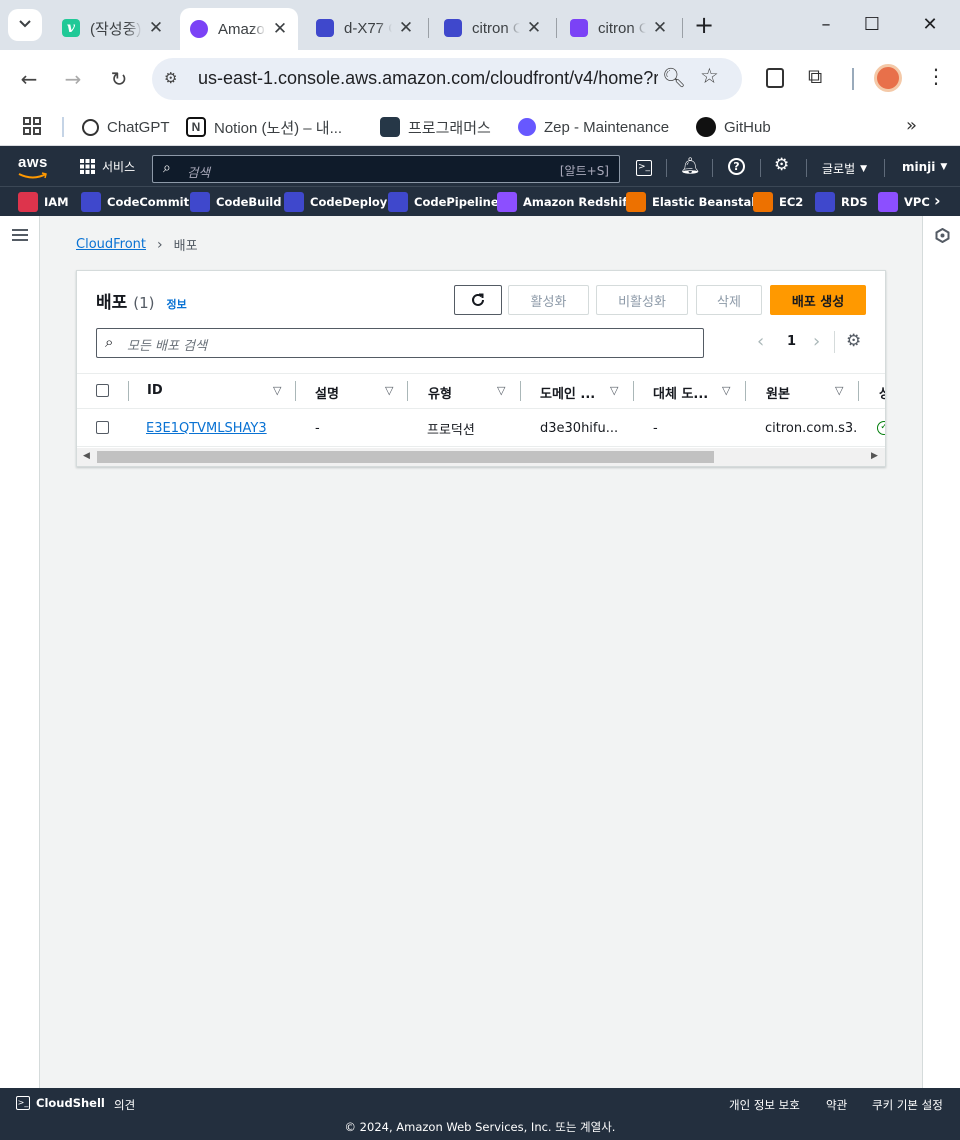  I want to click on menu-kebab-icon: ⋮, so click(936, 76).